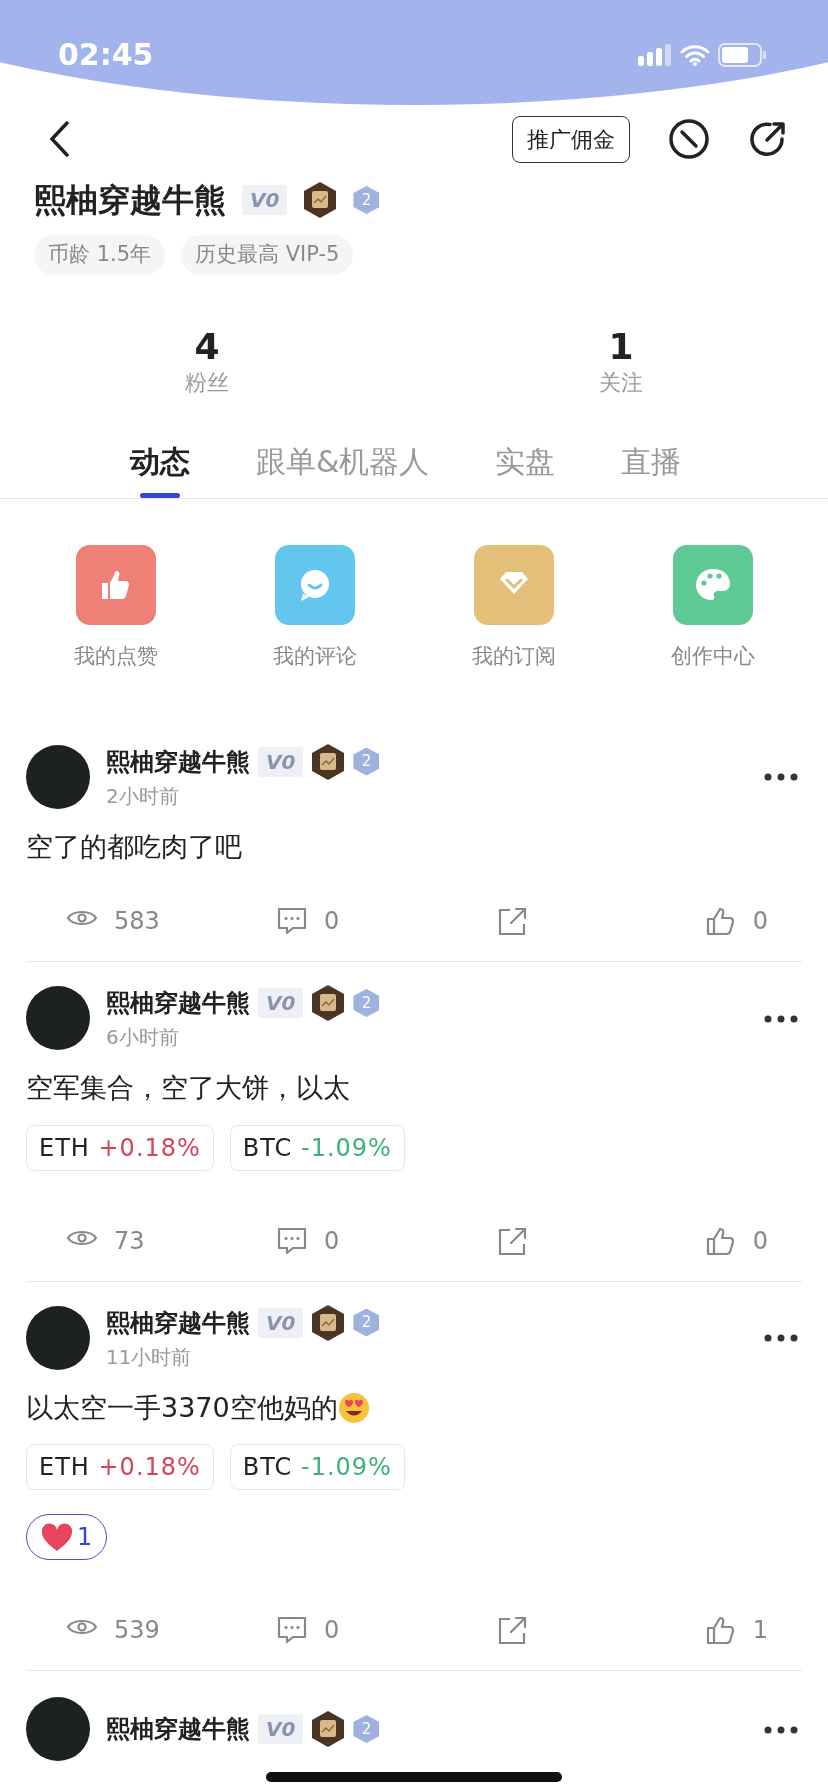 The width and height of the screenshot is (828, 1792). Describe the element at coordinates (314, 585) in the screenshot. I see `comment-shortcut` at that location.